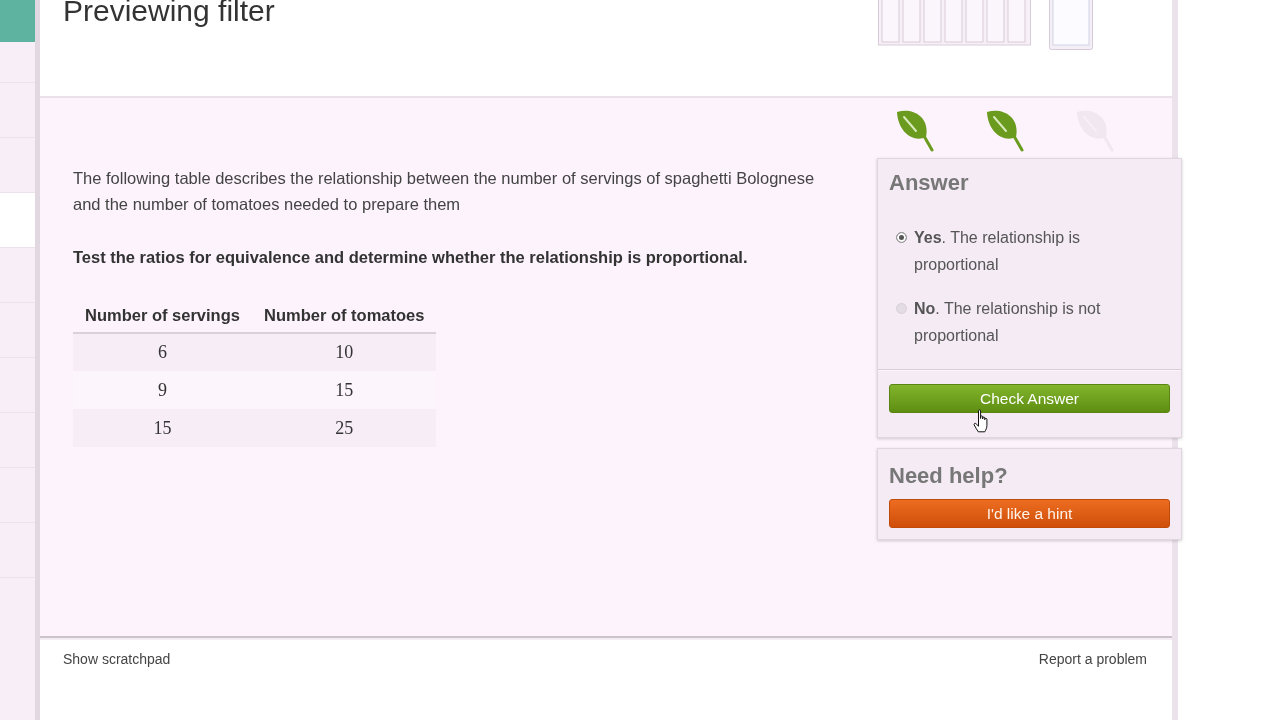 This screenshot has height=720, width=1280. What do you see at coordinates (948, 476) in the screenshot?
I see `panel-title: Need help?` at bounding box center [948, 476].